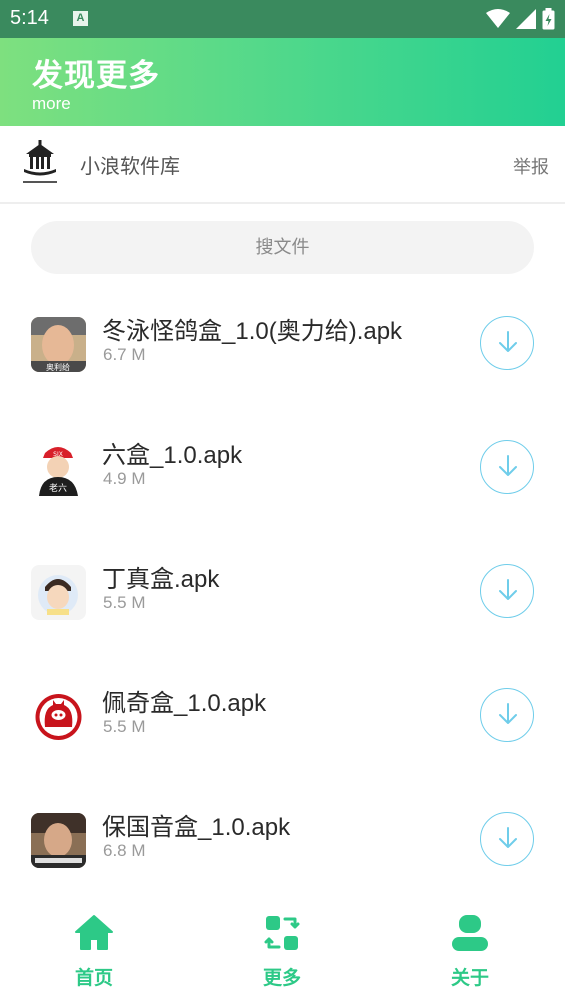 Image resolution: width=565 pixels, height=1004 pixels. Describe the element at coordinates (282, 82) in the screenshot. I see `page-header: 发现更多 more` at that location.